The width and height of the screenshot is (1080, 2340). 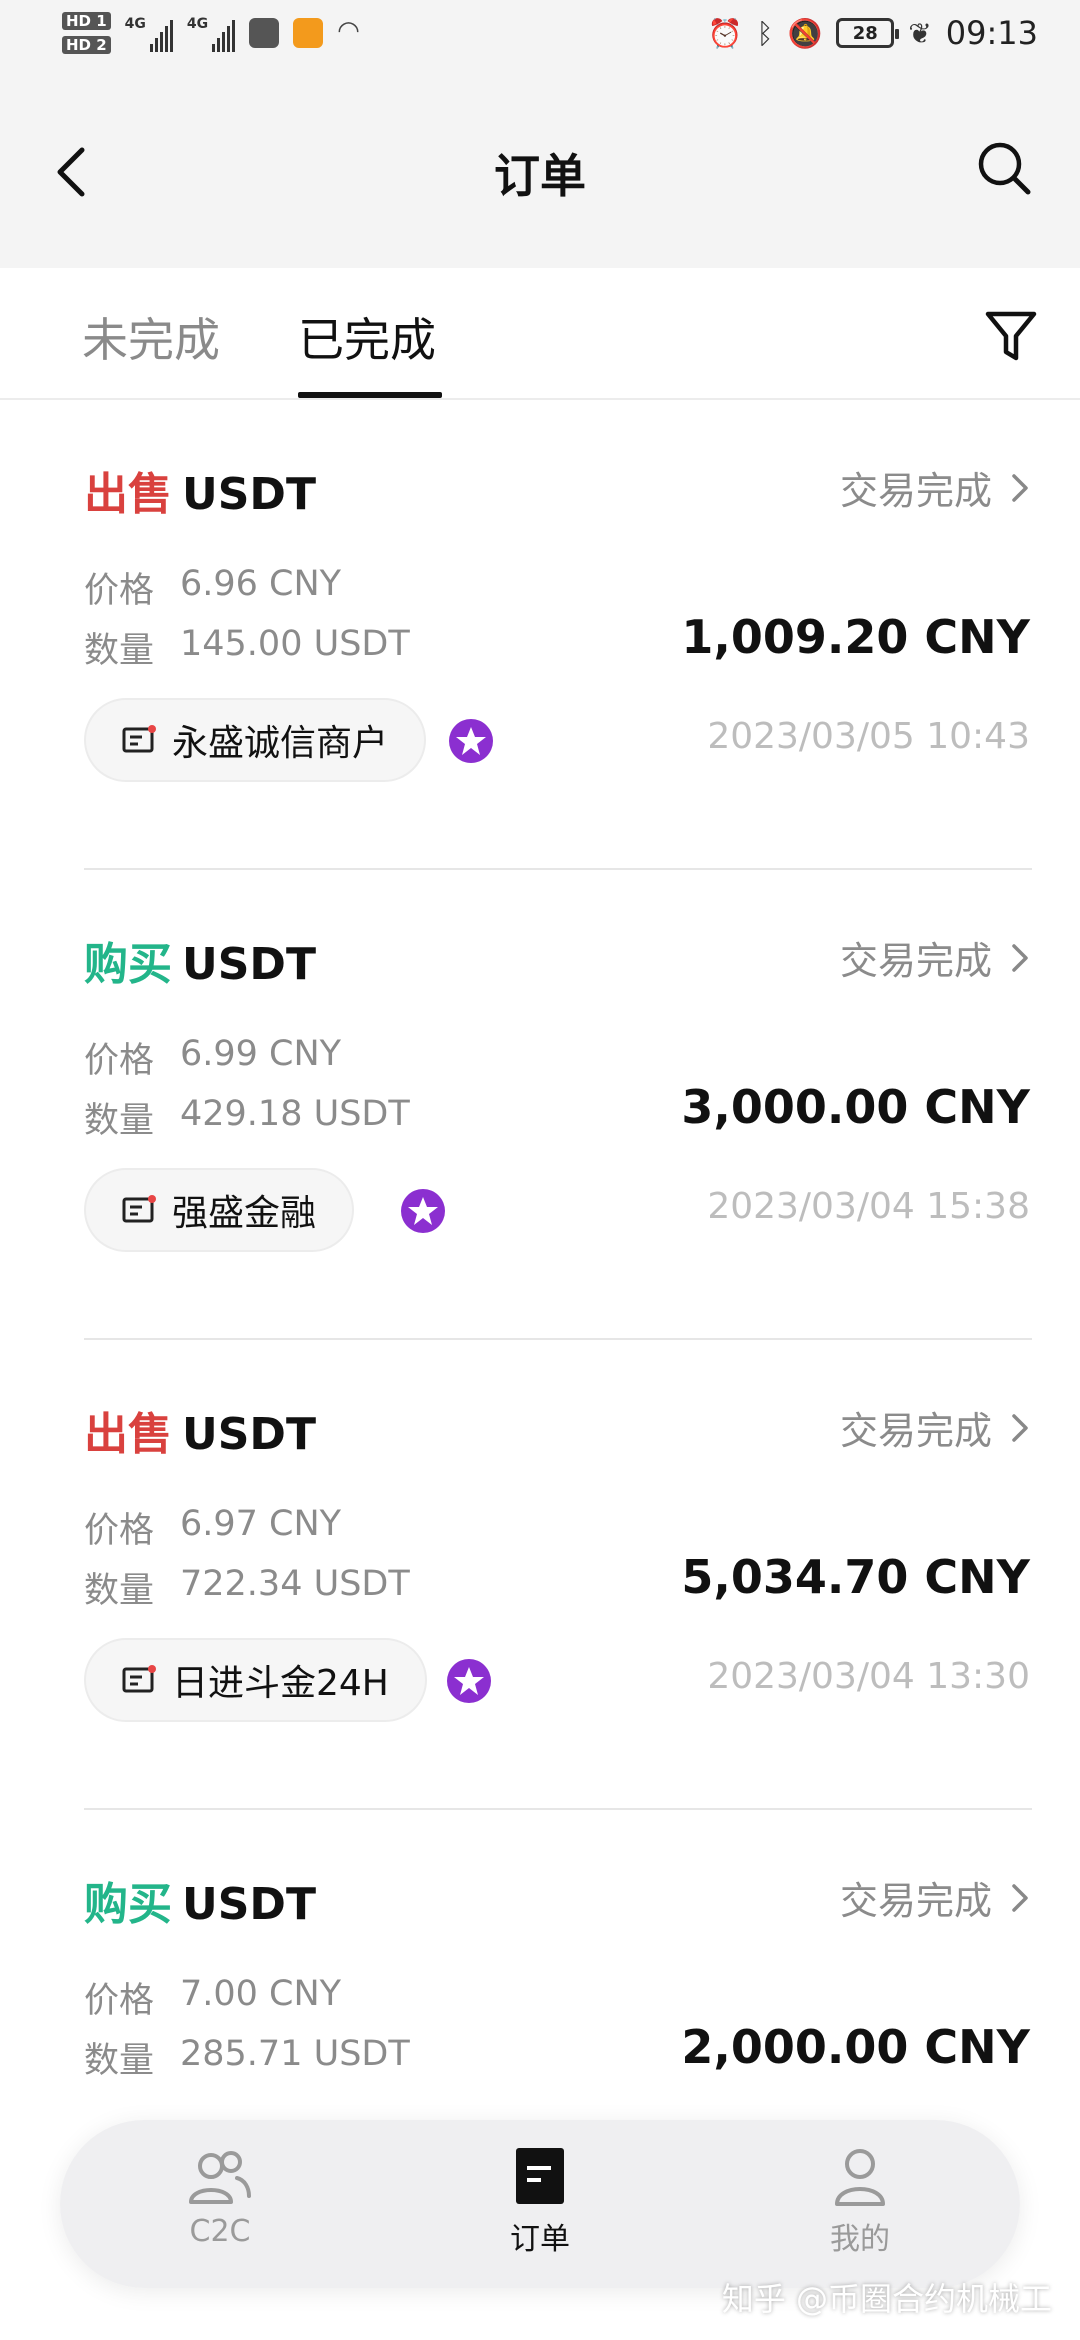 I want to click on price-value: 7.00 CNY, so click(x=261, y=1994).